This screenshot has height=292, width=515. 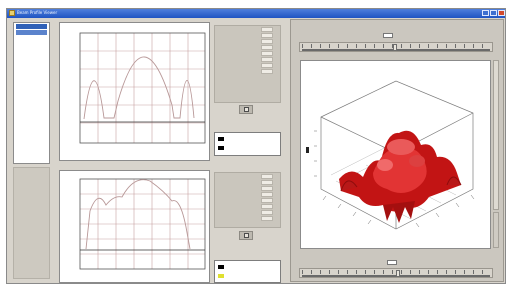 I want to click on profile-plot-bottom, so click(x=134, y=226).